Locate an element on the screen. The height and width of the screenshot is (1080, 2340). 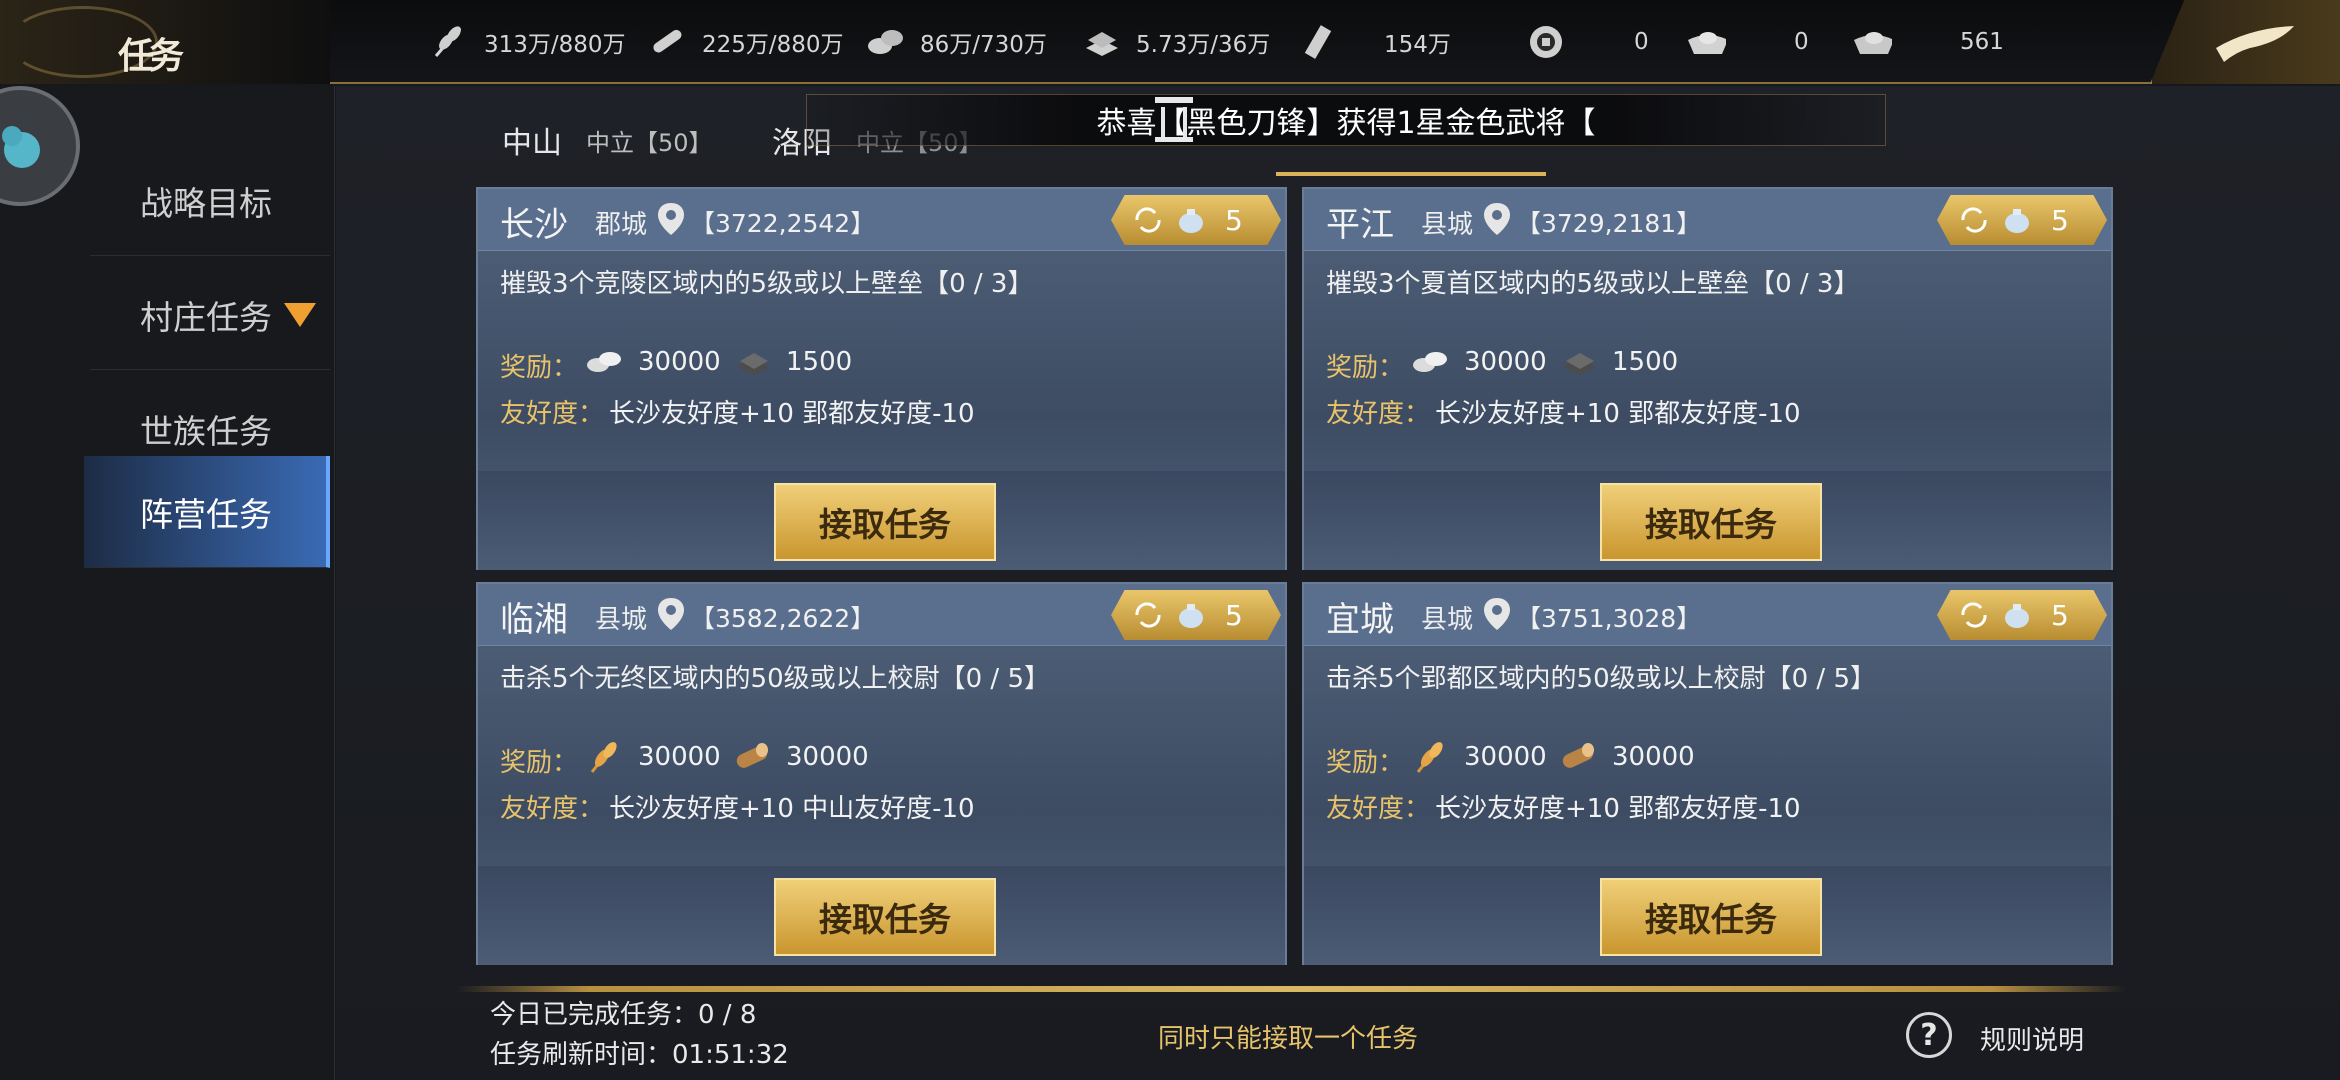
single-task-note: 同时只能接取一个任务 is located at coordinates (1288, 1039).